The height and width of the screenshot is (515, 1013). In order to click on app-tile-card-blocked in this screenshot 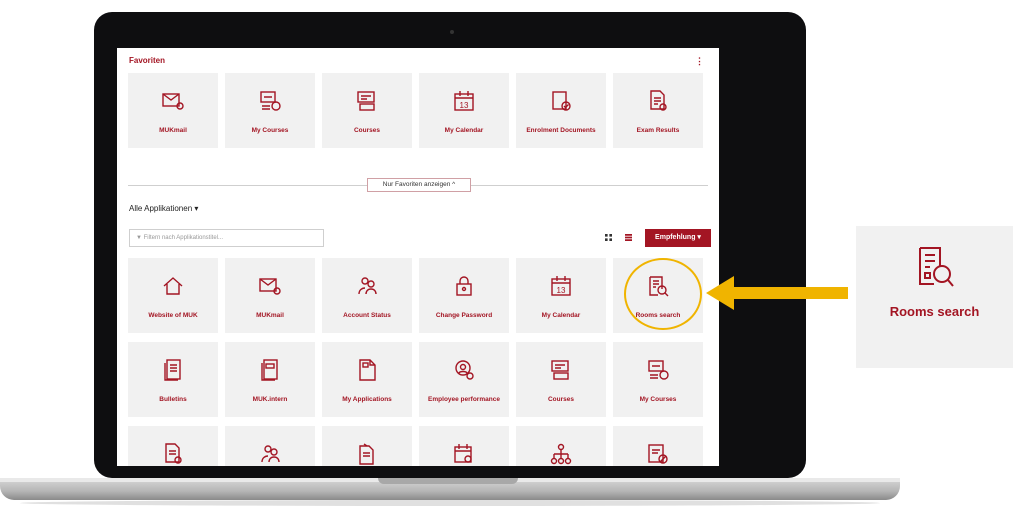, I will do `click(658, 446)`.